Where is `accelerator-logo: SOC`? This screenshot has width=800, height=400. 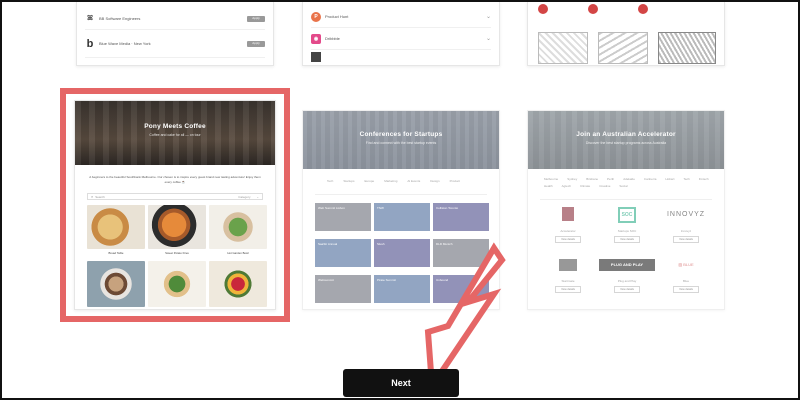
accelerator-logo: SOC is located at coordinates (627, 215).